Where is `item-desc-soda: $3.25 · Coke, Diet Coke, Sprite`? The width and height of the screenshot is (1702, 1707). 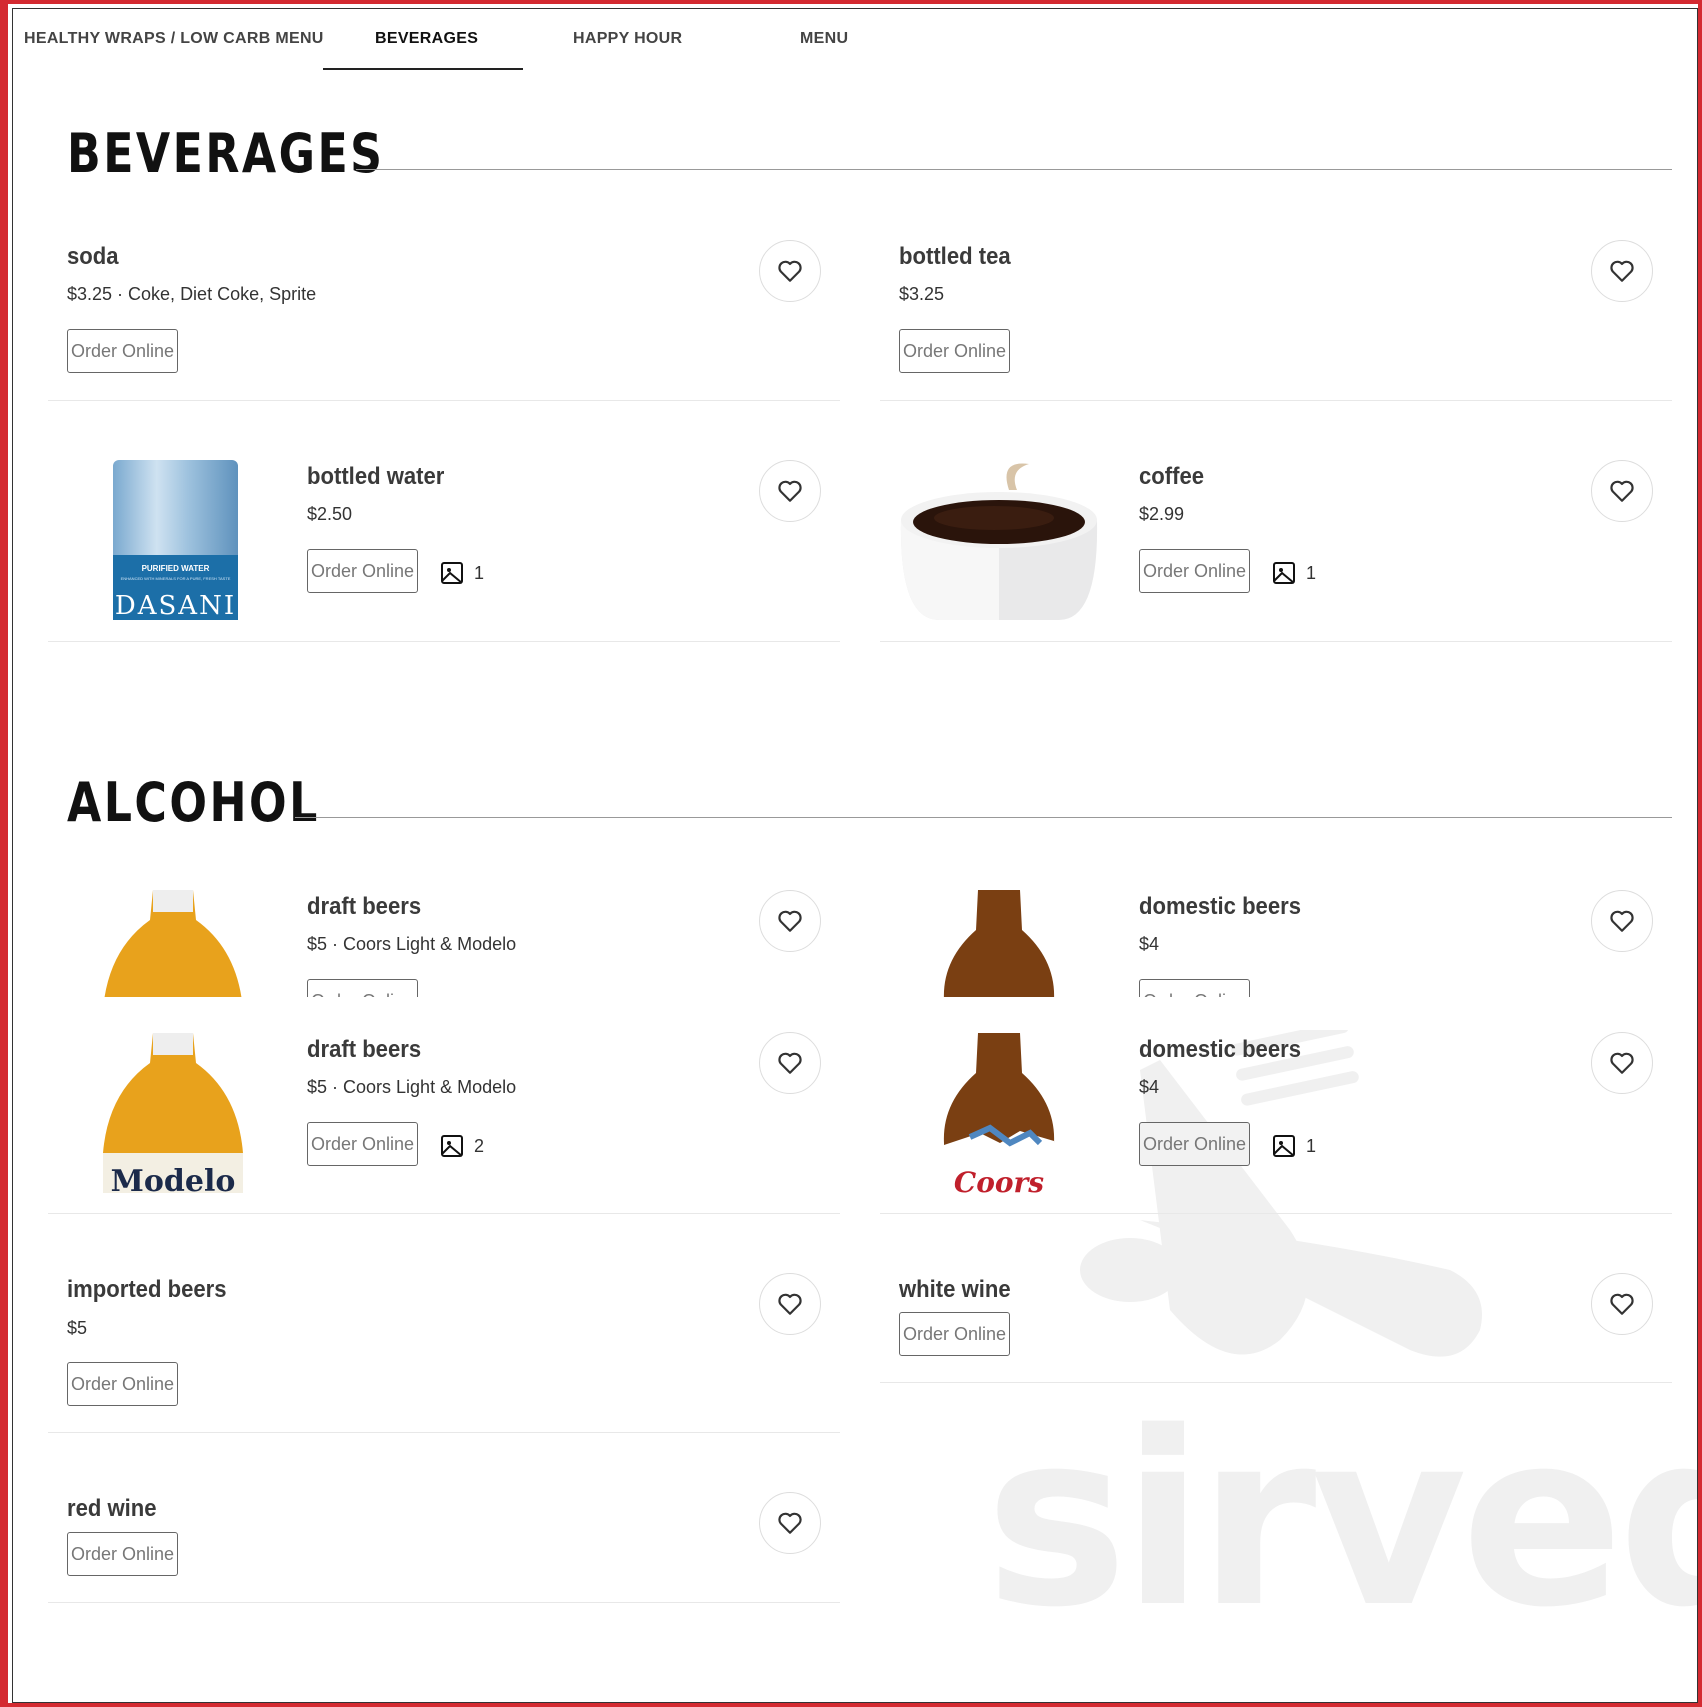 item-desc-soda: $3.25 · Coke, Diet Coke, Sprite is located at coordinates (192, 294).